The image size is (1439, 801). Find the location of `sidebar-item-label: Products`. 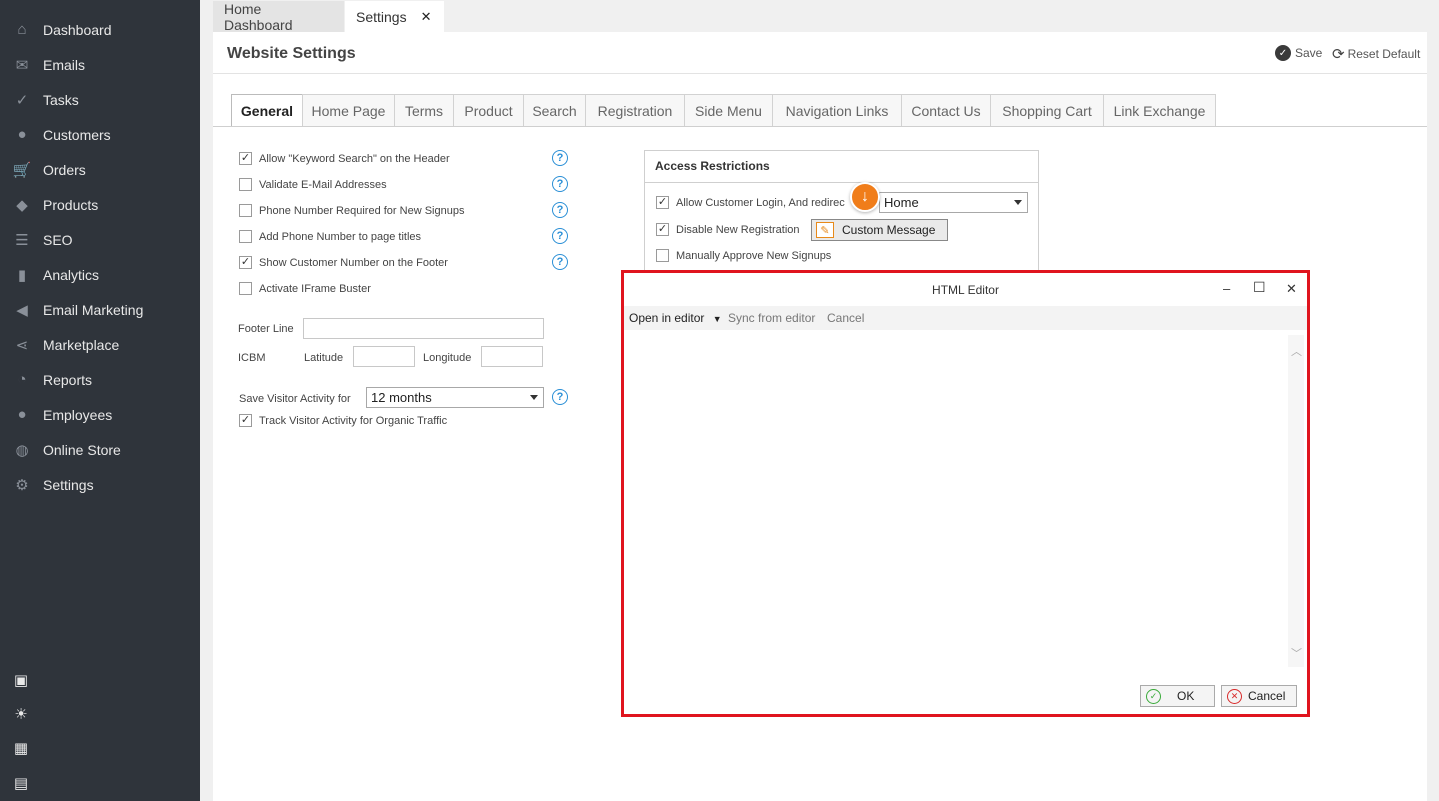

sidebar-item-label: Products is located at coordinates (71, 204).